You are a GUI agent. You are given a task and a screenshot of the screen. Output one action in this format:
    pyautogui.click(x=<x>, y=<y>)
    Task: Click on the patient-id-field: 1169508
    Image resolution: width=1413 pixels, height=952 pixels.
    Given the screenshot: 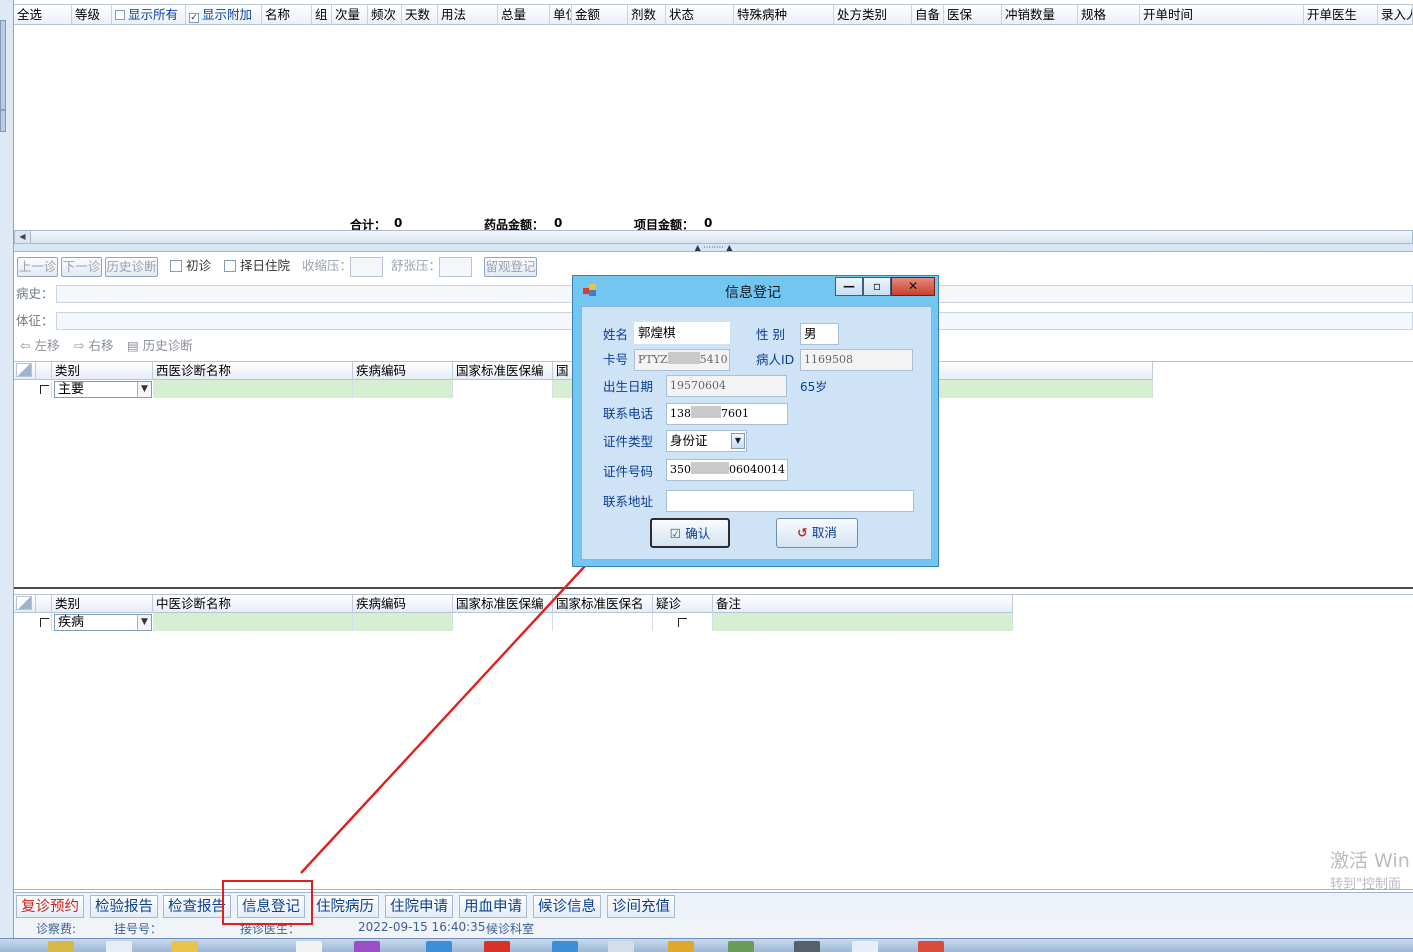 What is the action you would take?
    pyautogui.click(x=856, y=360)
    